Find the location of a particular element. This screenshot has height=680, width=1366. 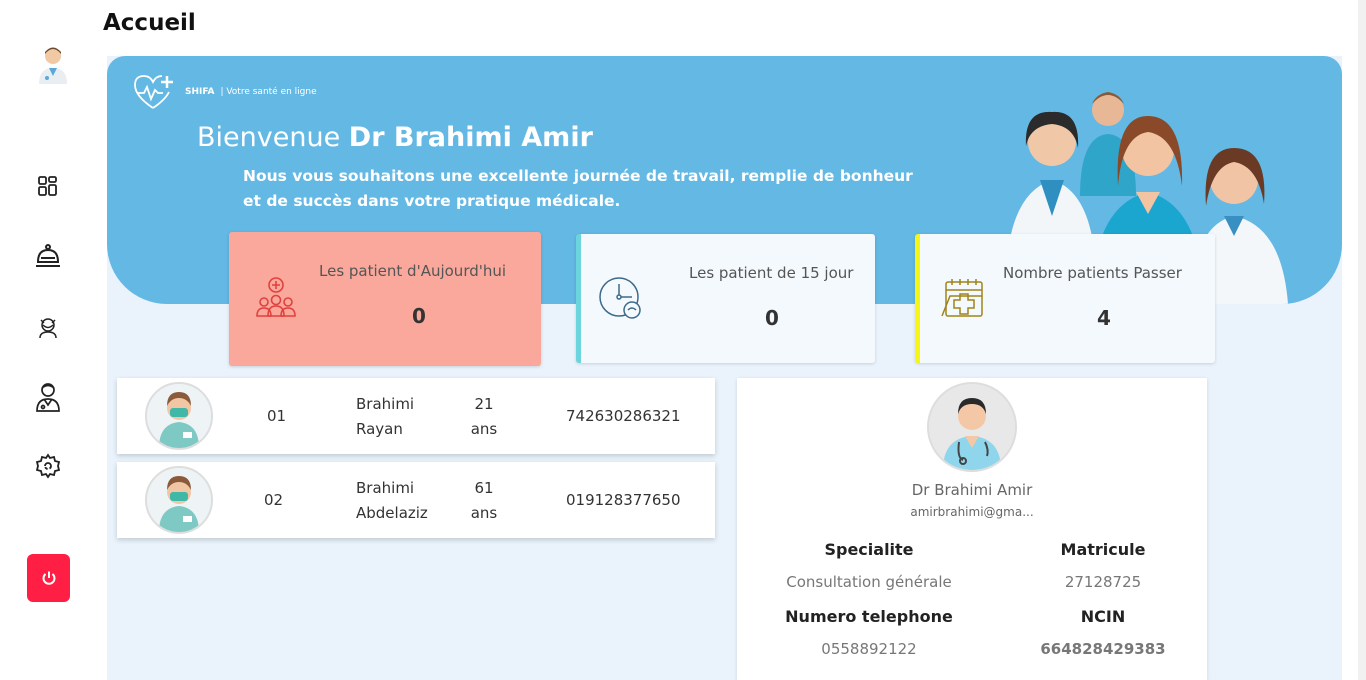

sidebar is located at coordinates (48, 340).